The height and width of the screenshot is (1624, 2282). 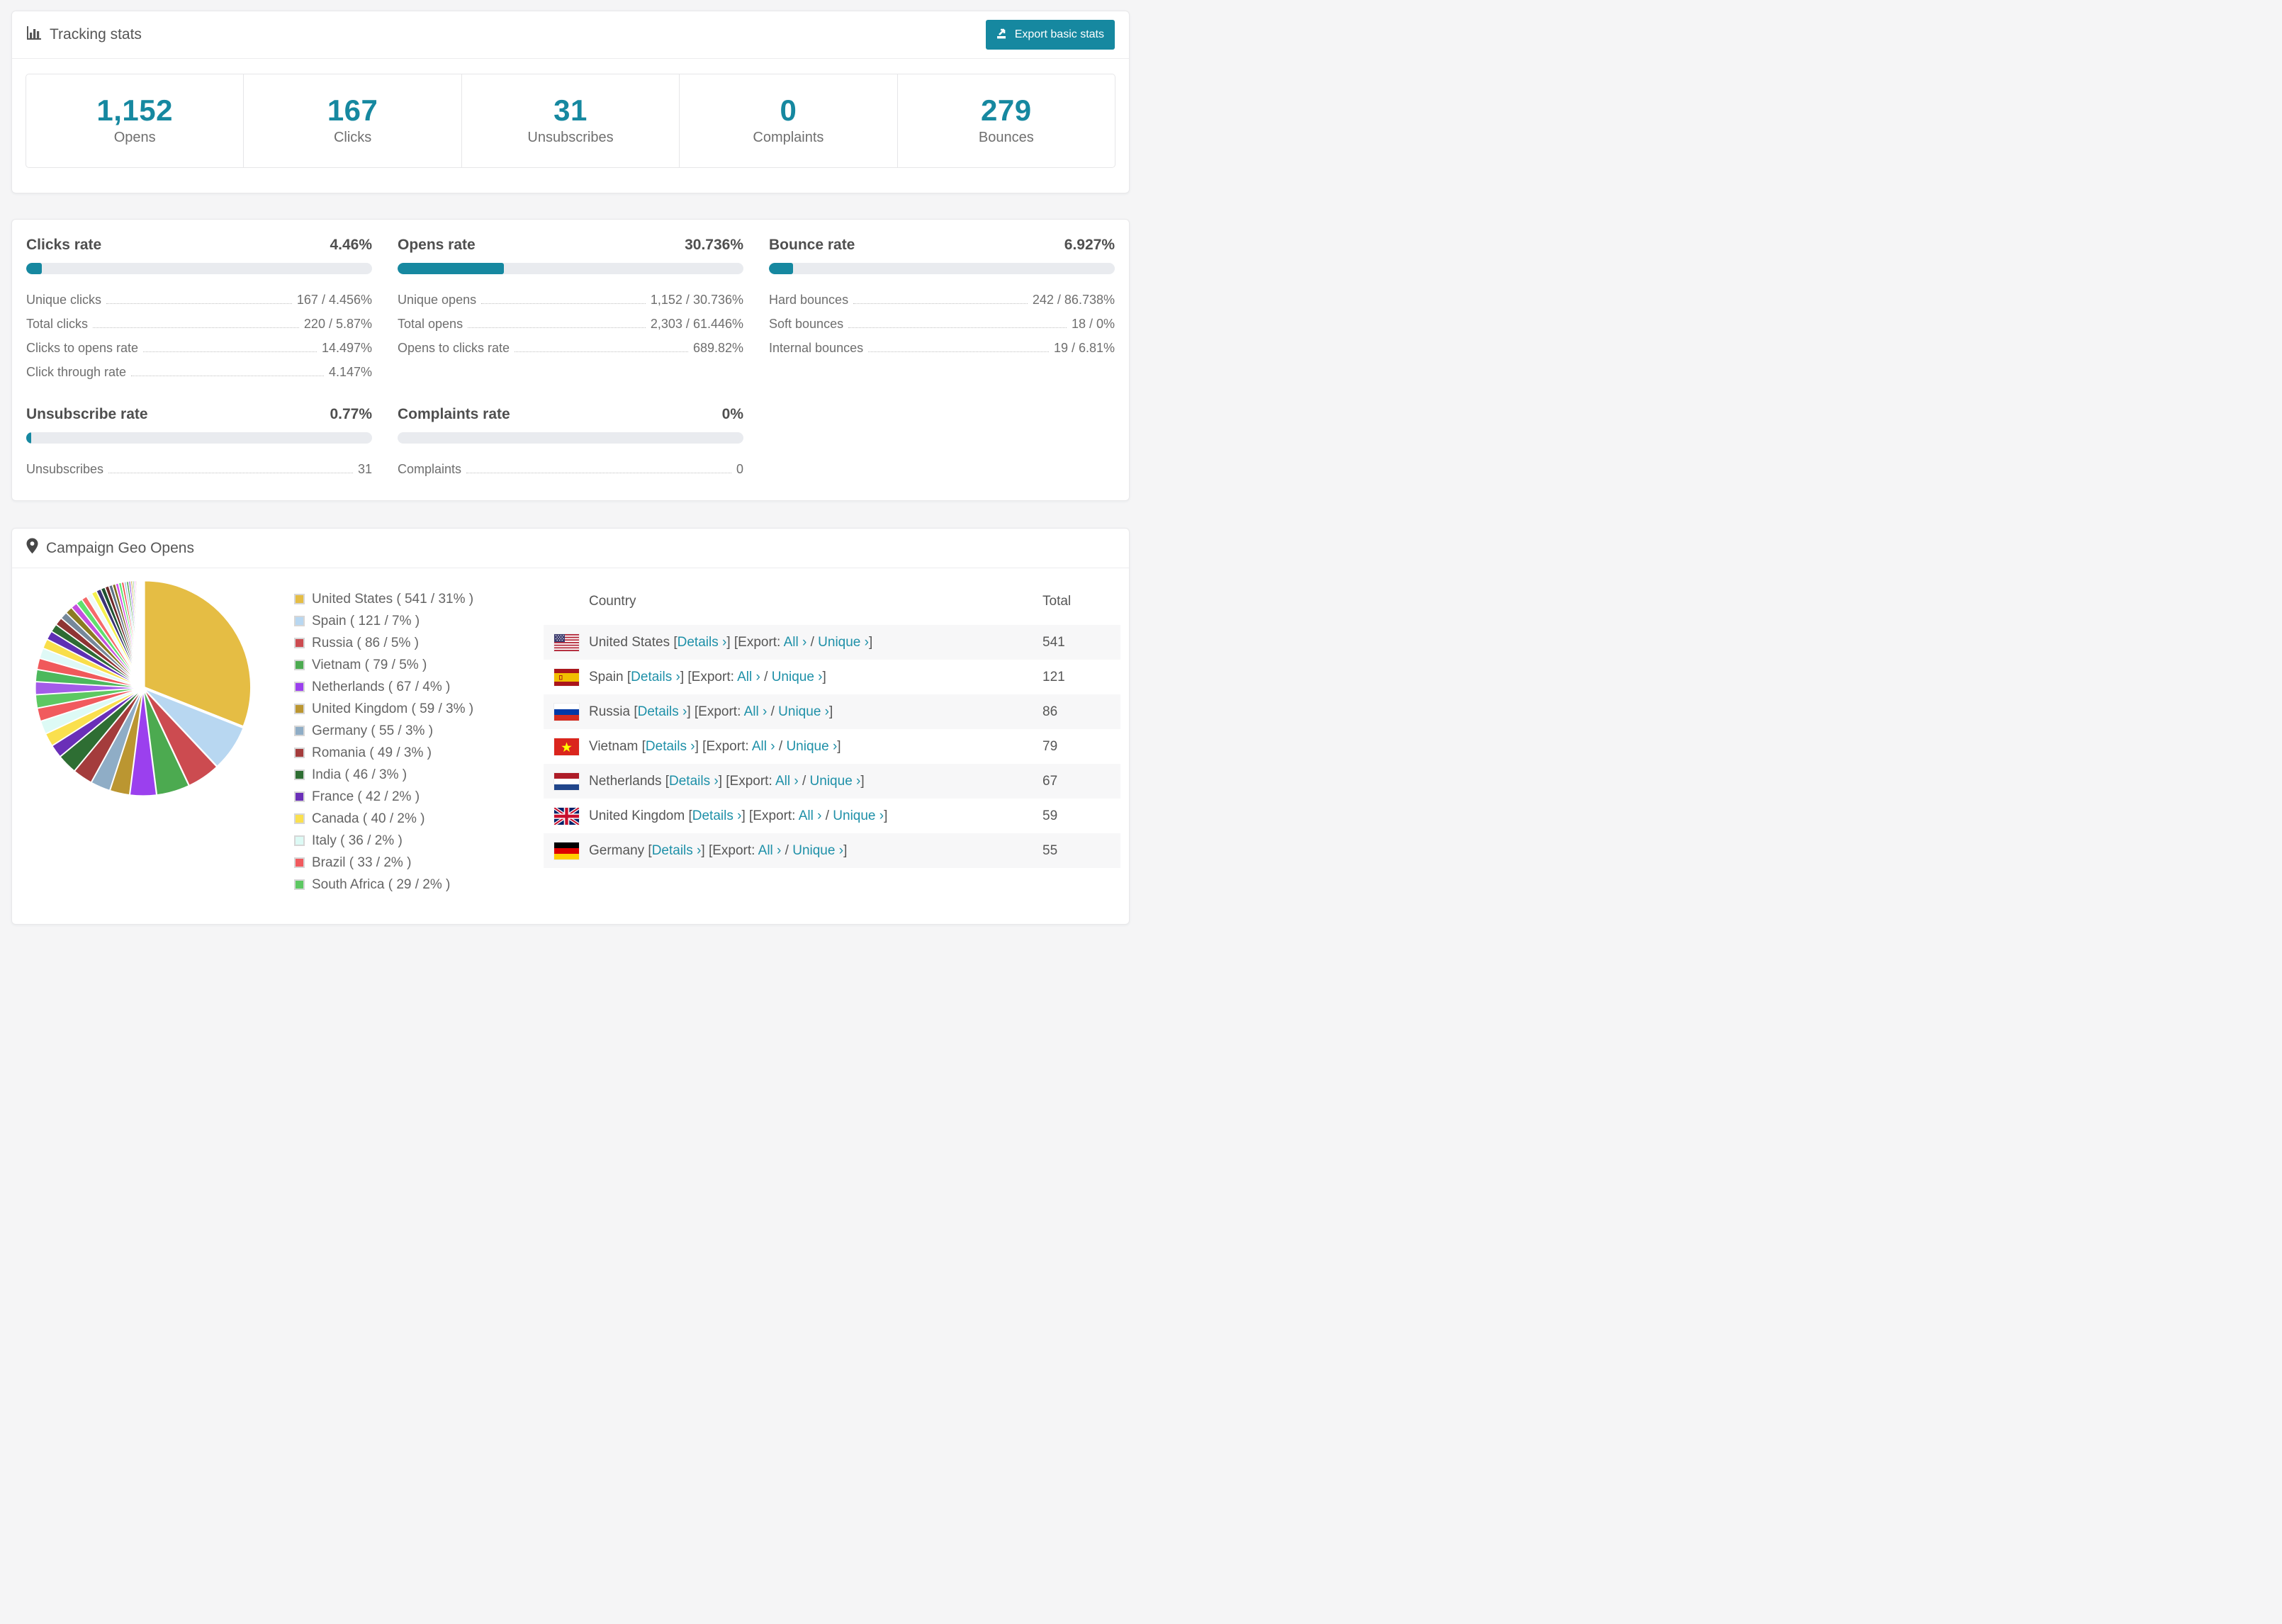 What do you see at coordinates (714, 245) in the screenshot?
I see `rate-percent: 30.736%` at bounding box center [714, 245].